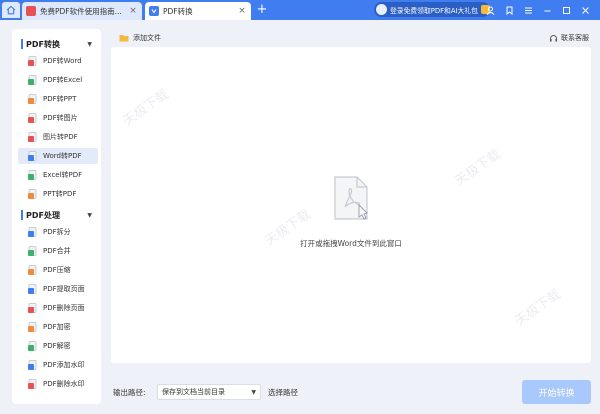  What do you see at coordinates (43, 215) in the screenshot?
I see `section-title: PDF处理` at bounding box center [43, 215].